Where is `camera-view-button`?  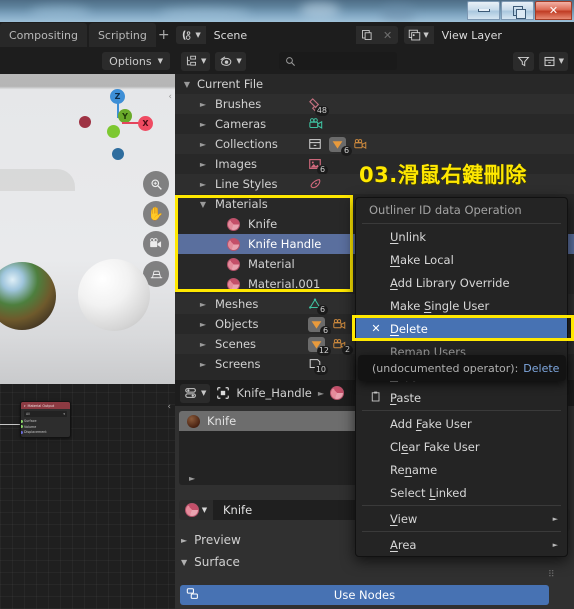 camera-view-button is located at coordinates (156, 244).